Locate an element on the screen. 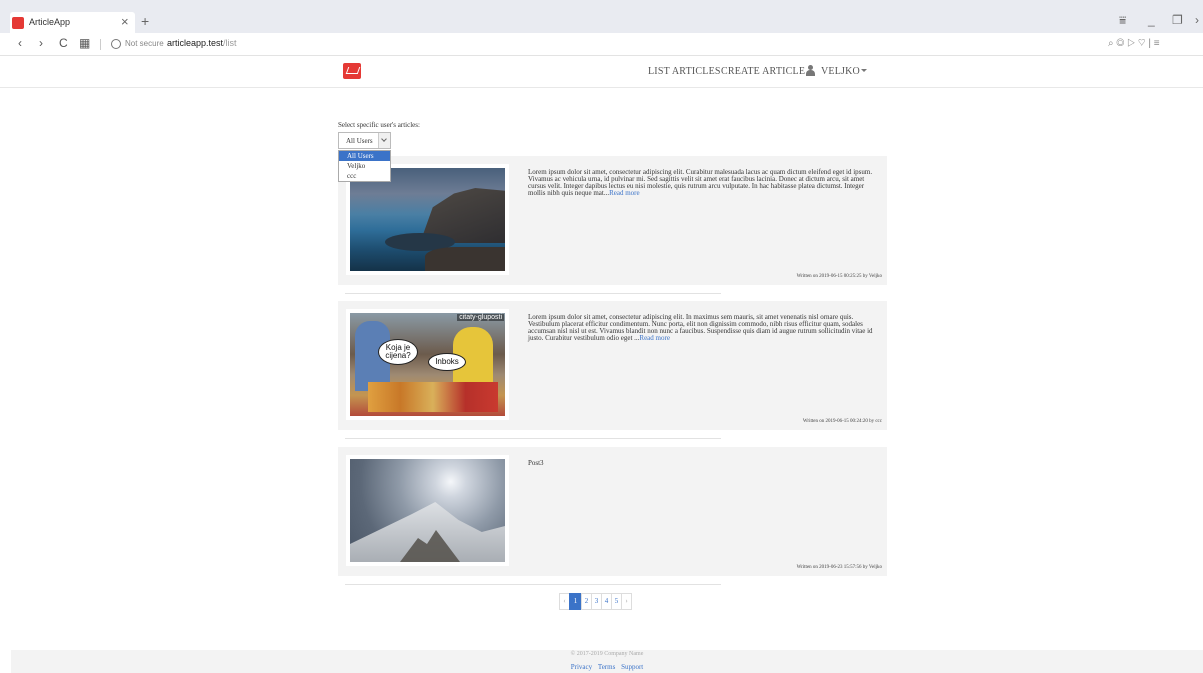 This screenshot has width=1203, height=673. back-icon: ‹ is located at coordinates (20, 43).